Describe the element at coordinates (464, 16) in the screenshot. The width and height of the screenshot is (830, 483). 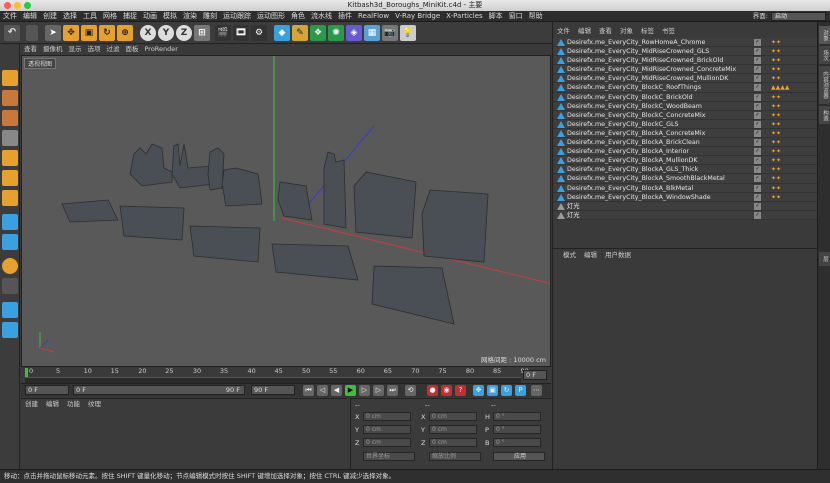
I see `menu-x-particles: X-Particles` at that location.